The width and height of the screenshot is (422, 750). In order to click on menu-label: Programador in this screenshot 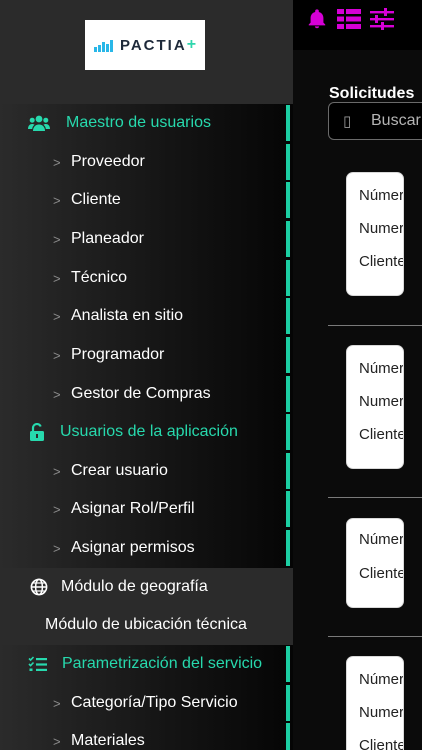, I will do `click(118, 355)`.